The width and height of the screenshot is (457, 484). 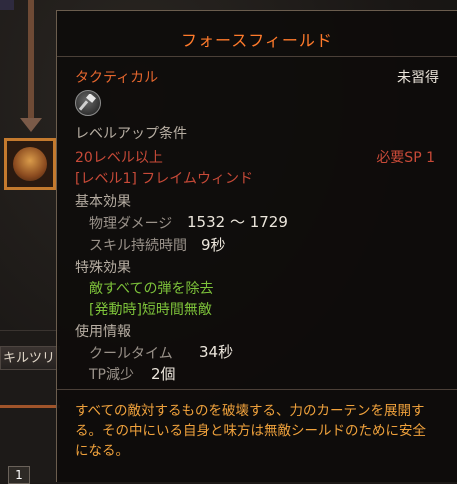 I want to click on physical-damage-label: 物理ダメージ, so click(x=131, y=224).